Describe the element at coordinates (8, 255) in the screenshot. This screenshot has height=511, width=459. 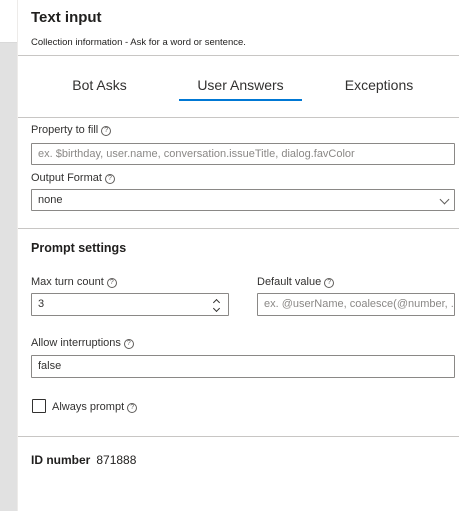
I see `left-sidebar-strip` at that location.